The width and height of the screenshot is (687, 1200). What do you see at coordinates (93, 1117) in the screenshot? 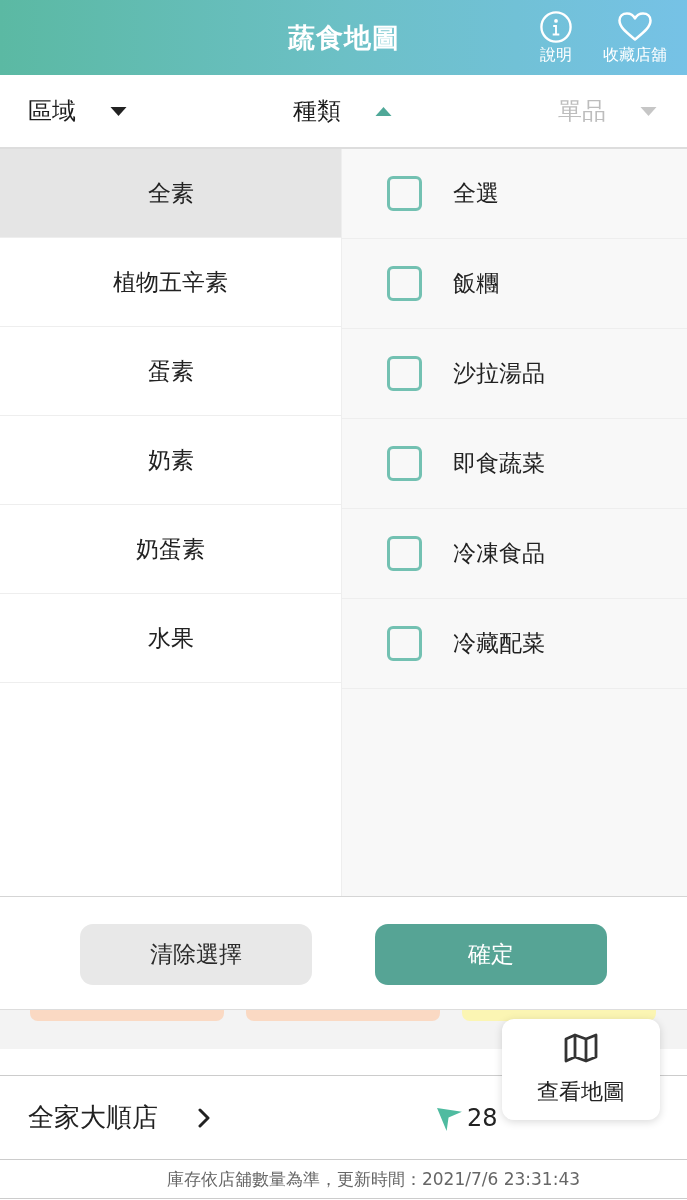
I see `store-name: 全家大順店` at bounding box center [93, 1117].